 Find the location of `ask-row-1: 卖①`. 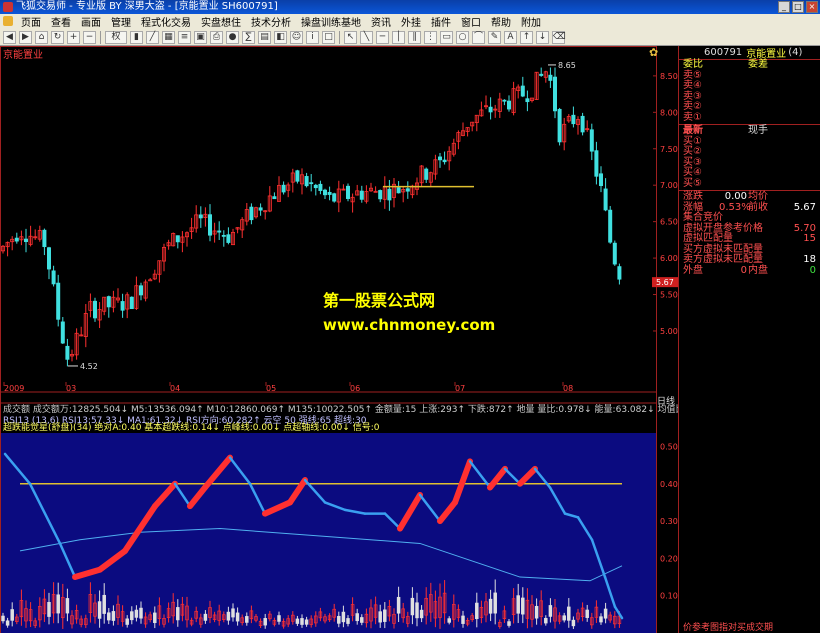

ask-row-1: 卖① is located at coordinates (749, 118).